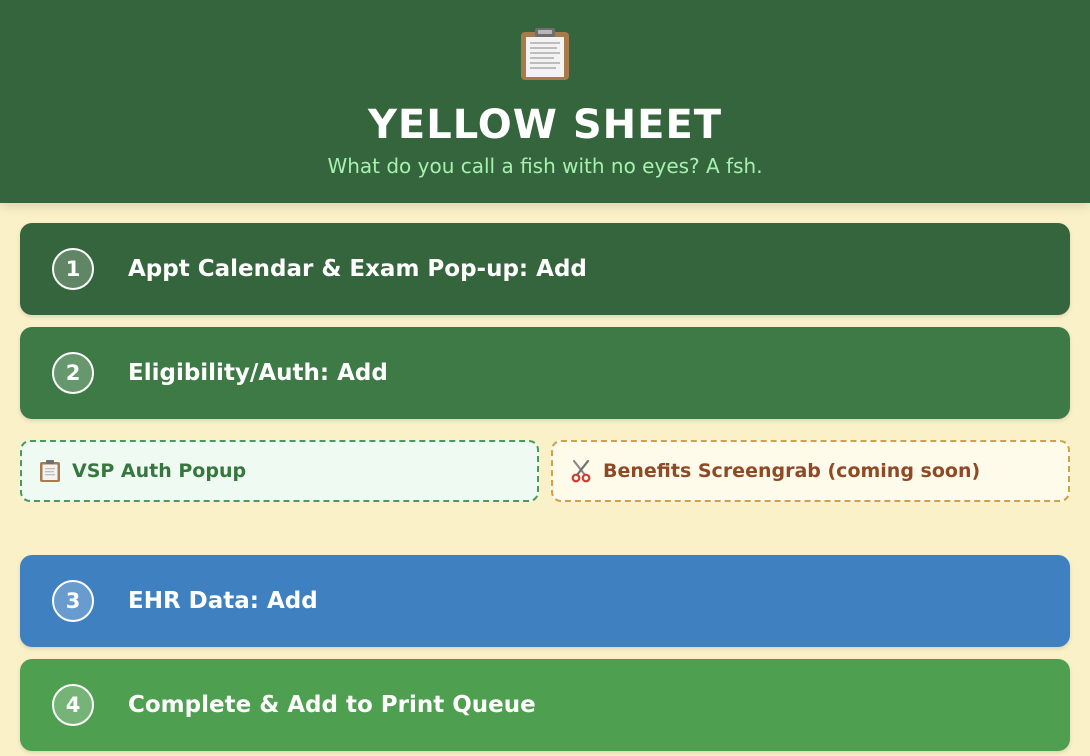 This screenshot has height=756, width=1090. What do you see at coordinates (73, 373) in the screenshot?
I see `step-number-badge: 2` at bounding box center [73, 373].